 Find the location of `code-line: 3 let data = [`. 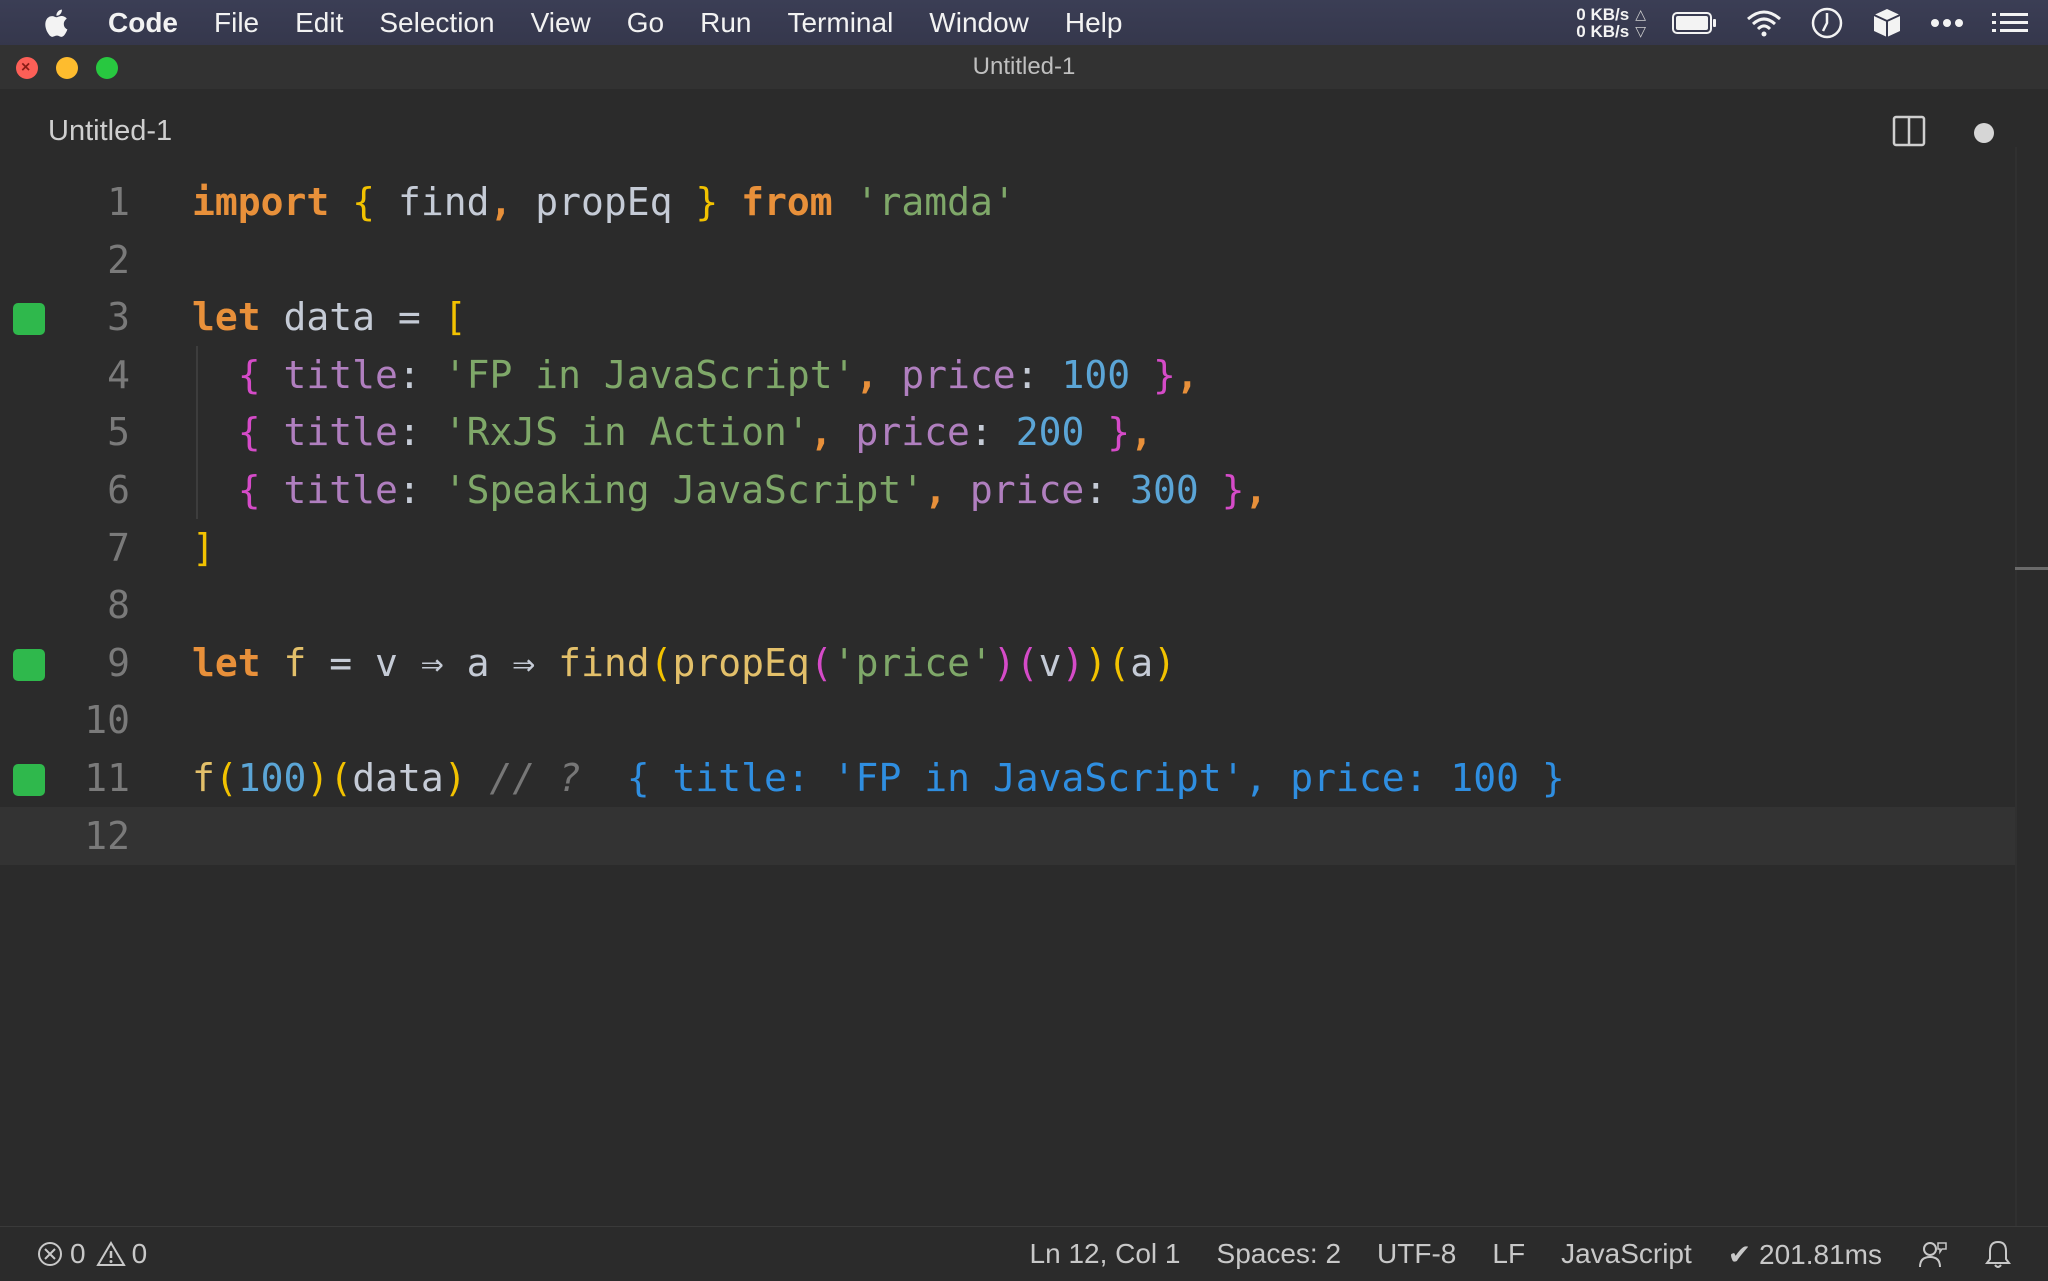

code-line: 3 let data = [ is located at coordinates (1007, 317).